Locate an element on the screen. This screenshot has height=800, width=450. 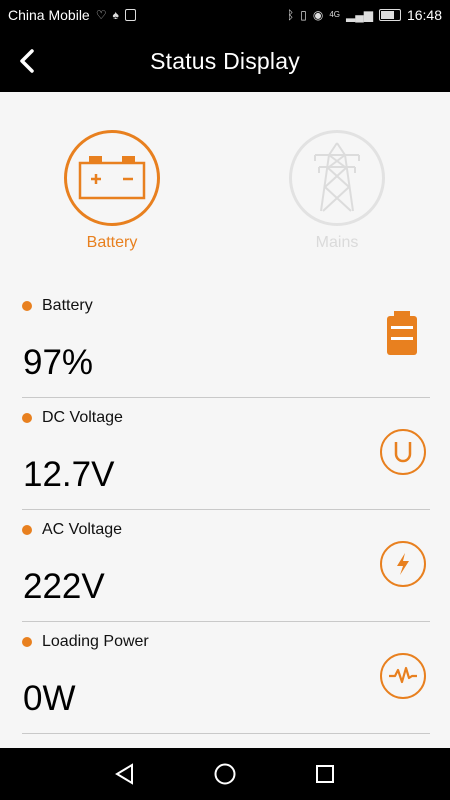
status-label-loading-power: Loading Power is located at coordinates (95, 641).